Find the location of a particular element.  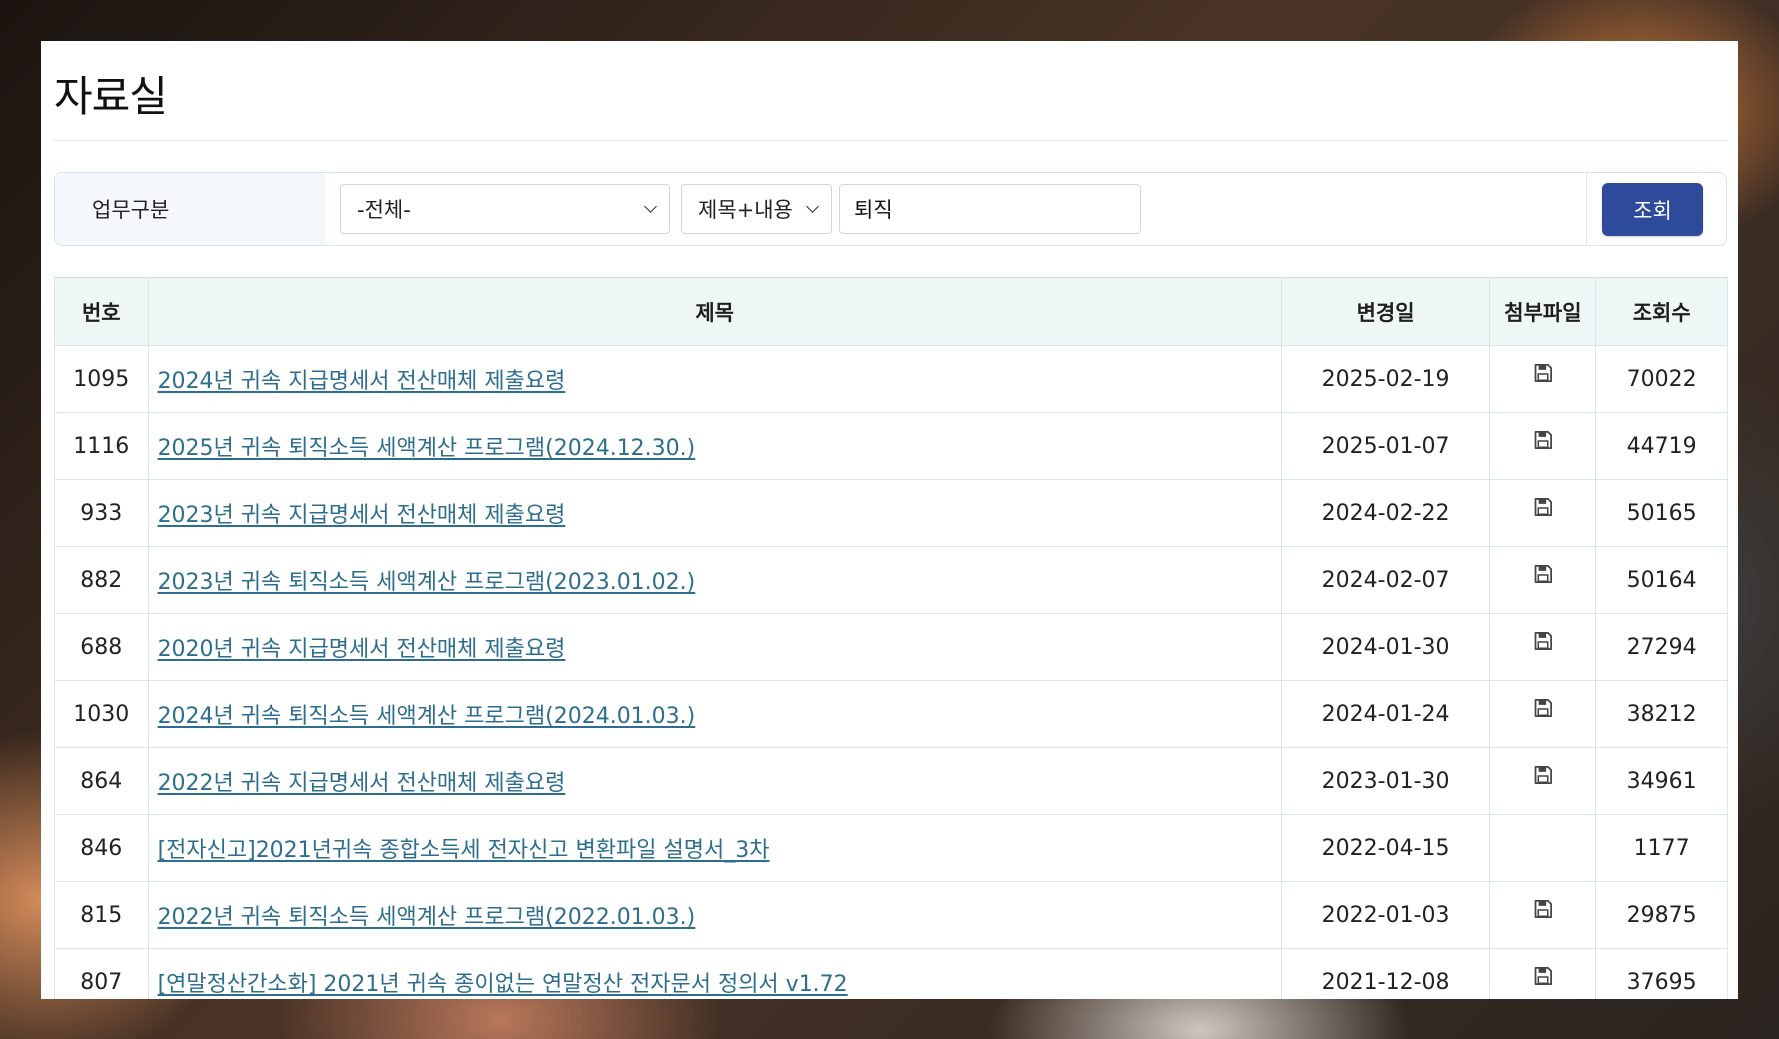

row-title-cell: 2022년 귀속 퇴직소득 세액계산 프로그램(2022.01.03.) is located at coordinates (714, 915).